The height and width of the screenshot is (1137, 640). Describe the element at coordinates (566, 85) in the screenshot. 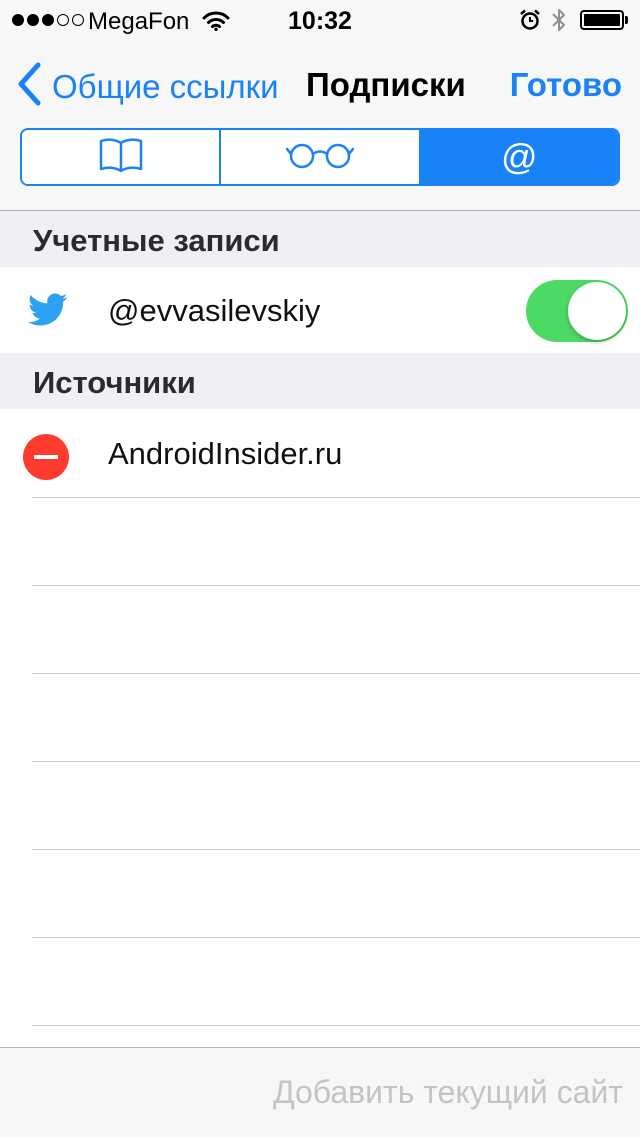

I see `done-button: Готово` at that location.